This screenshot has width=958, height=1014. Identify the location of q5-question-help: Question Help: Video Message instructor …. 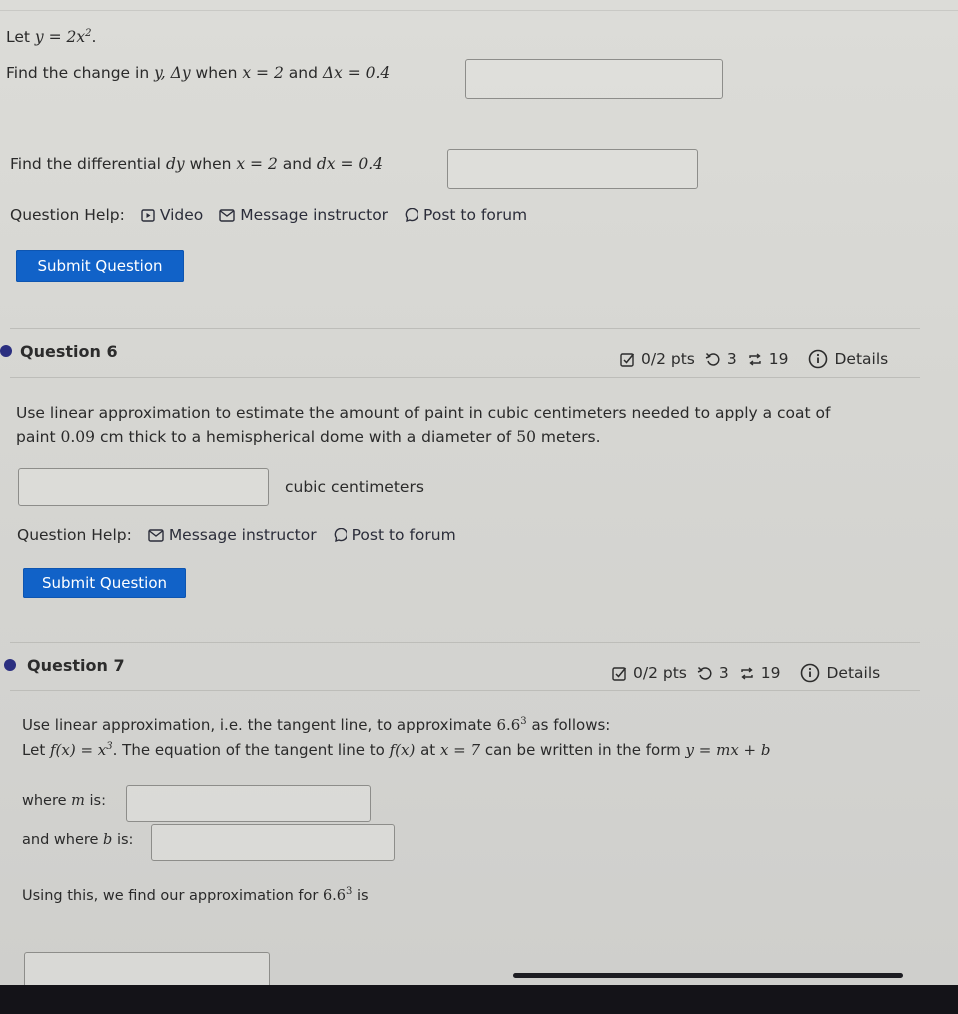
(268, 215).